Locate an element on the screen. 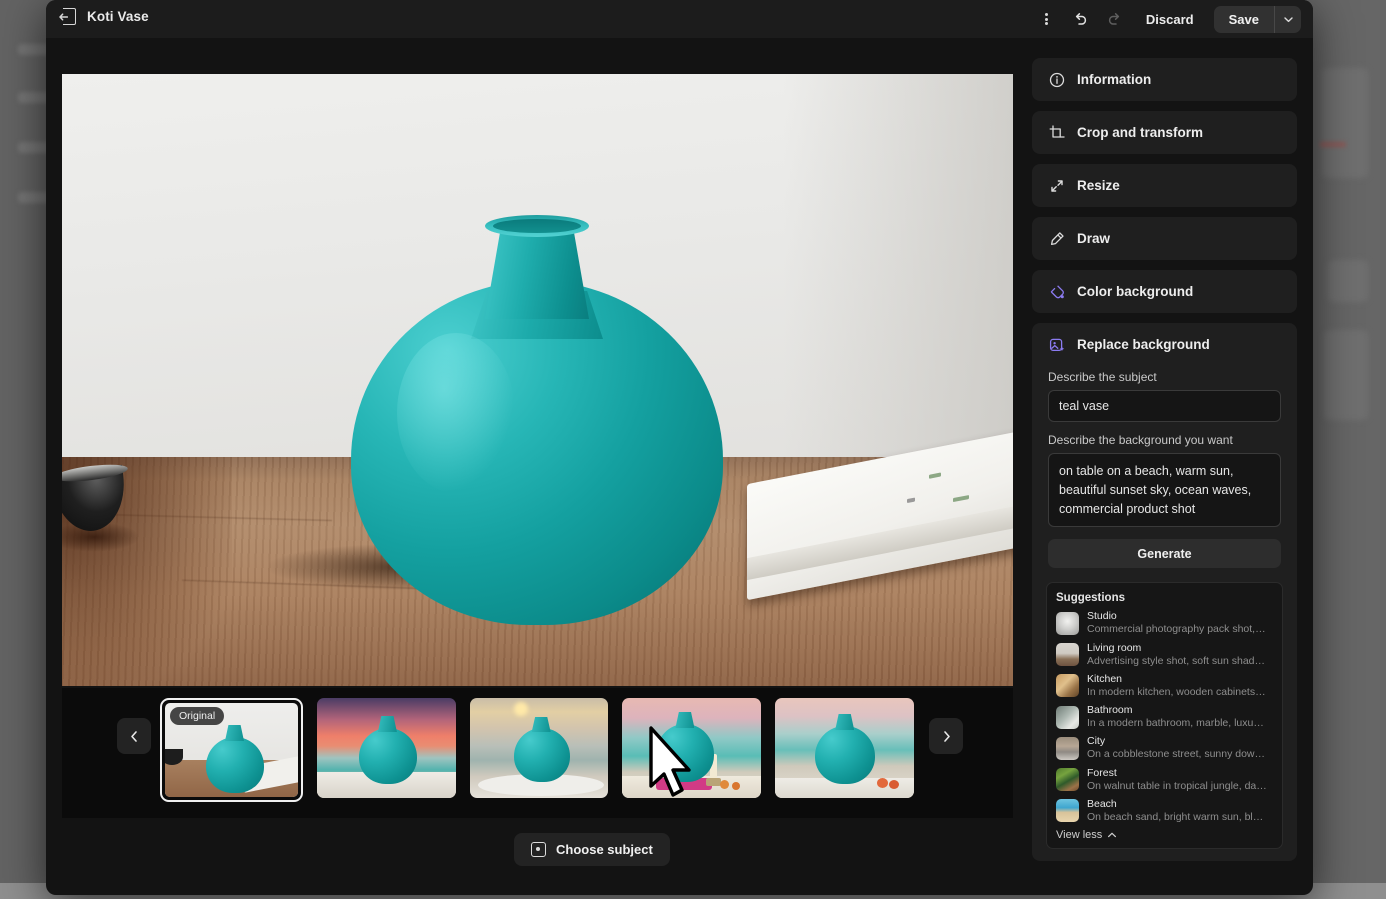 Image resolution: width=1386 pixels, height=899 pixels. choose-subject-label: Choose subject is located at coordinates (604, 849).